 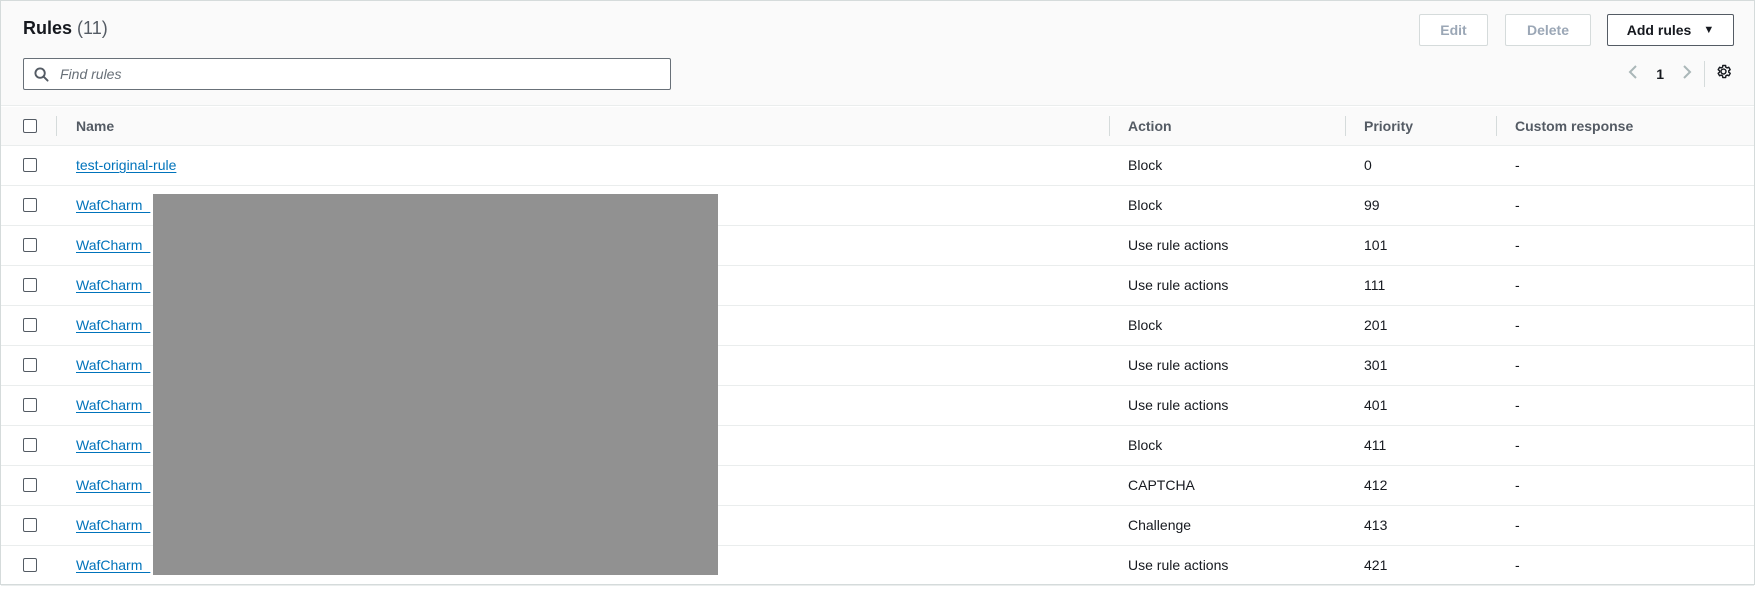 I want to click on search-input, so click(x=364, y=74).